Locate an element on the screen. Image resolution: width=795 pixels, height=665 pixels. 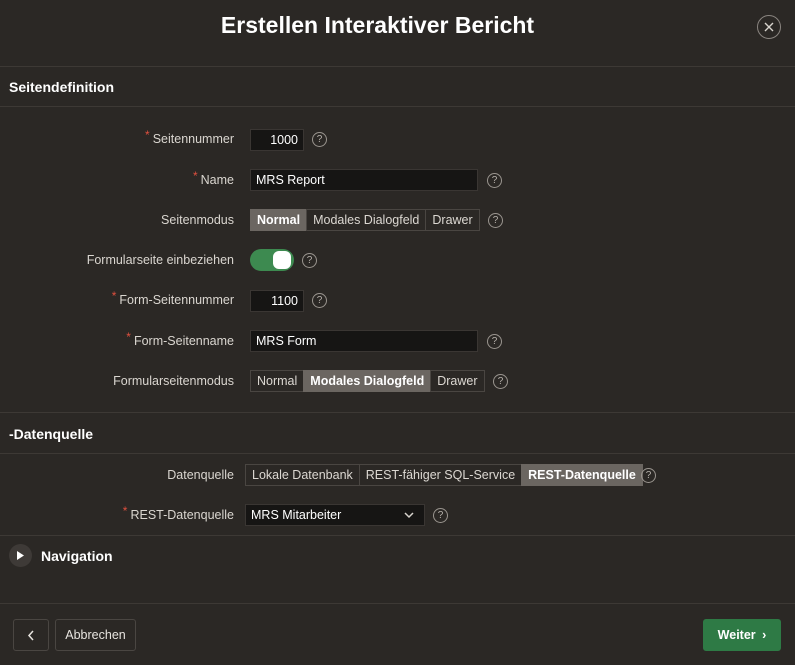
page-mode-selector: Normal Modales Dialogfeld Drawer is located at coordinates (365, 220).